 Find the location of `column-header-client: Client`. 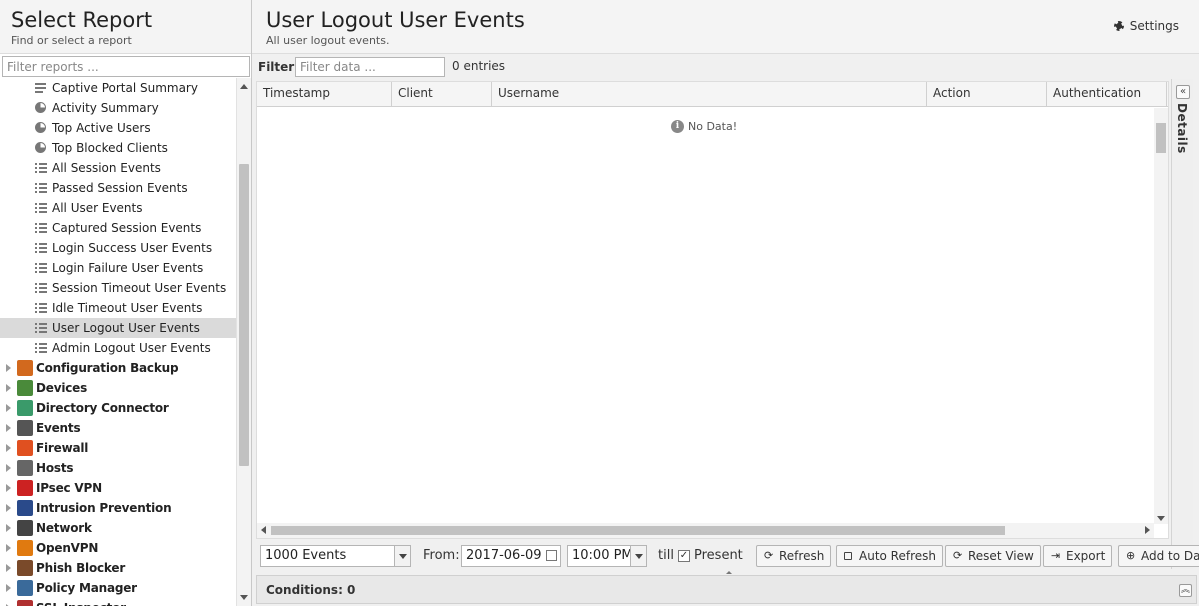

column-header-client: Client is located at coordinates (442, 94).